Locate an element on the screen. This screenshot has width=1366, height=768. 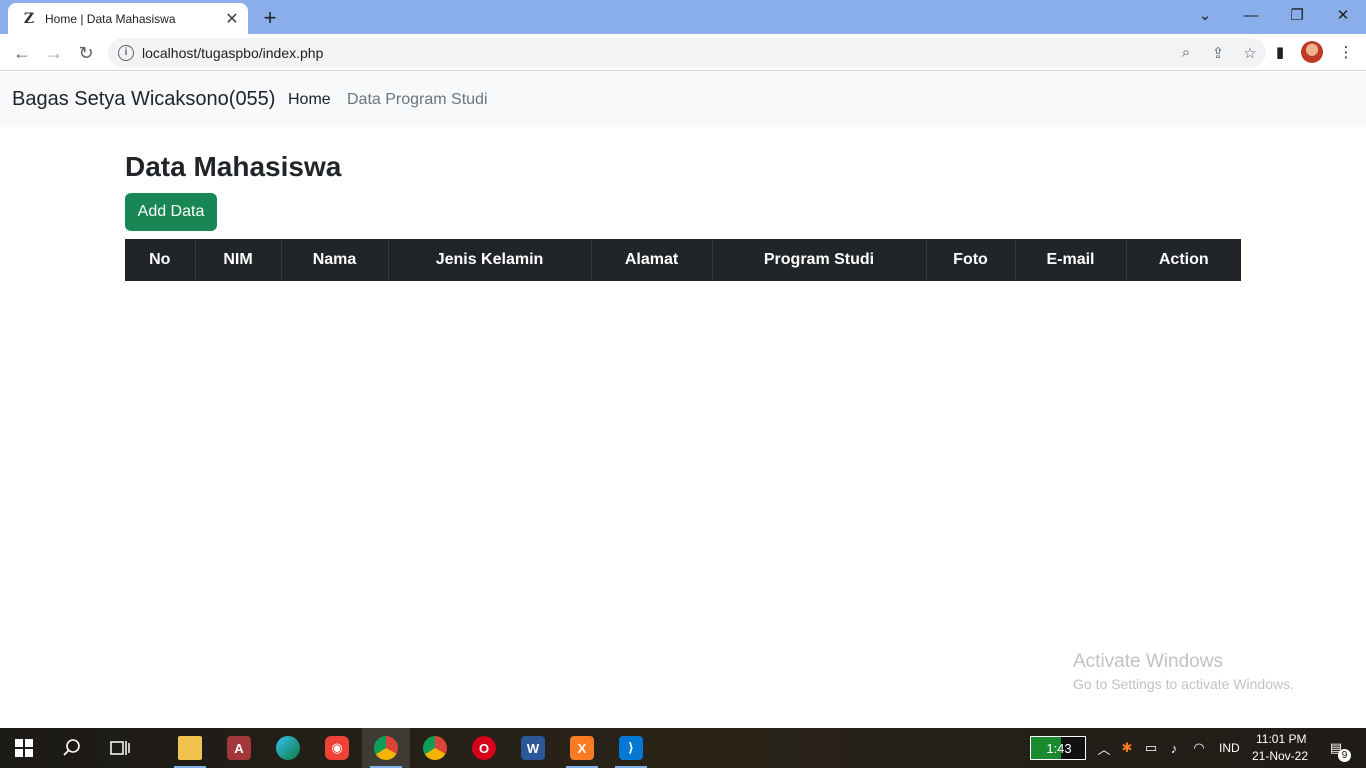
edge-app-icon is located at coordinates (288, 748).